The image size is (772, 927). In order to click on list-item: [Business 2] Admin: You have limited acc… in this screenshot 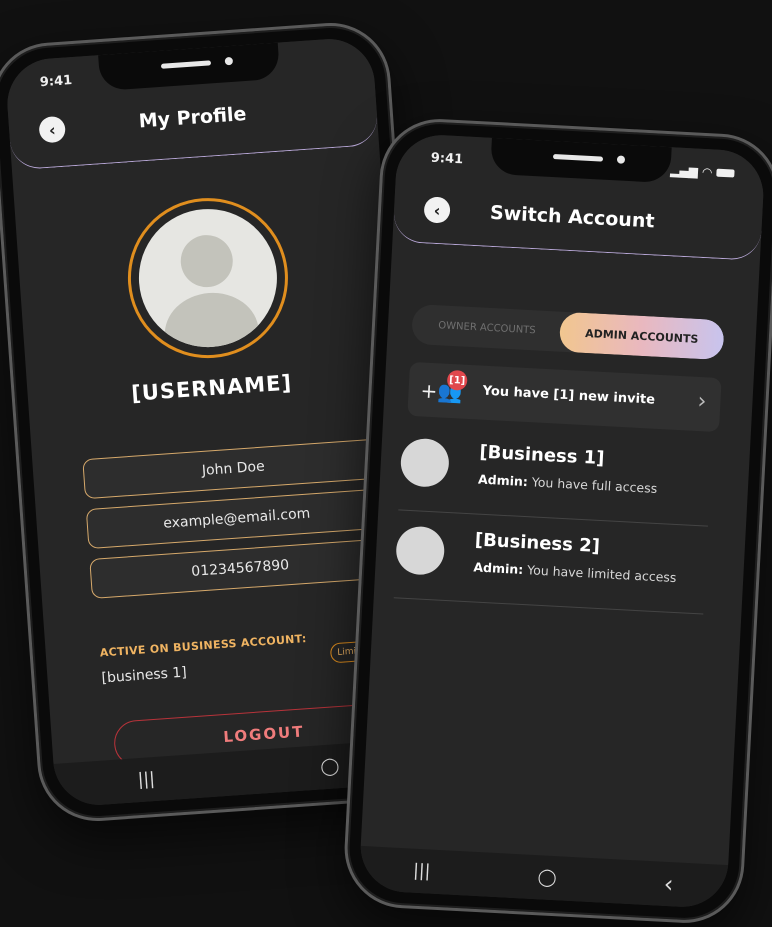, I will do `click(548, 567)`.